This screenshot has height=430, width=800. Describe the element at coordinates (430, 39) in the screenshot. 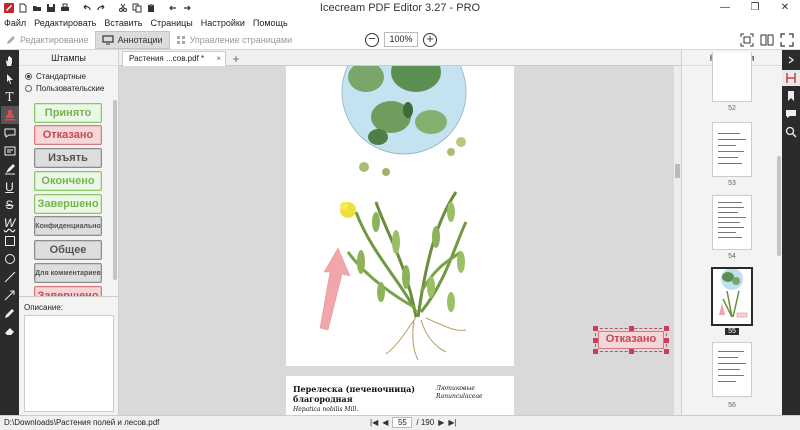

I see `zoom-in-button: +` at that location.